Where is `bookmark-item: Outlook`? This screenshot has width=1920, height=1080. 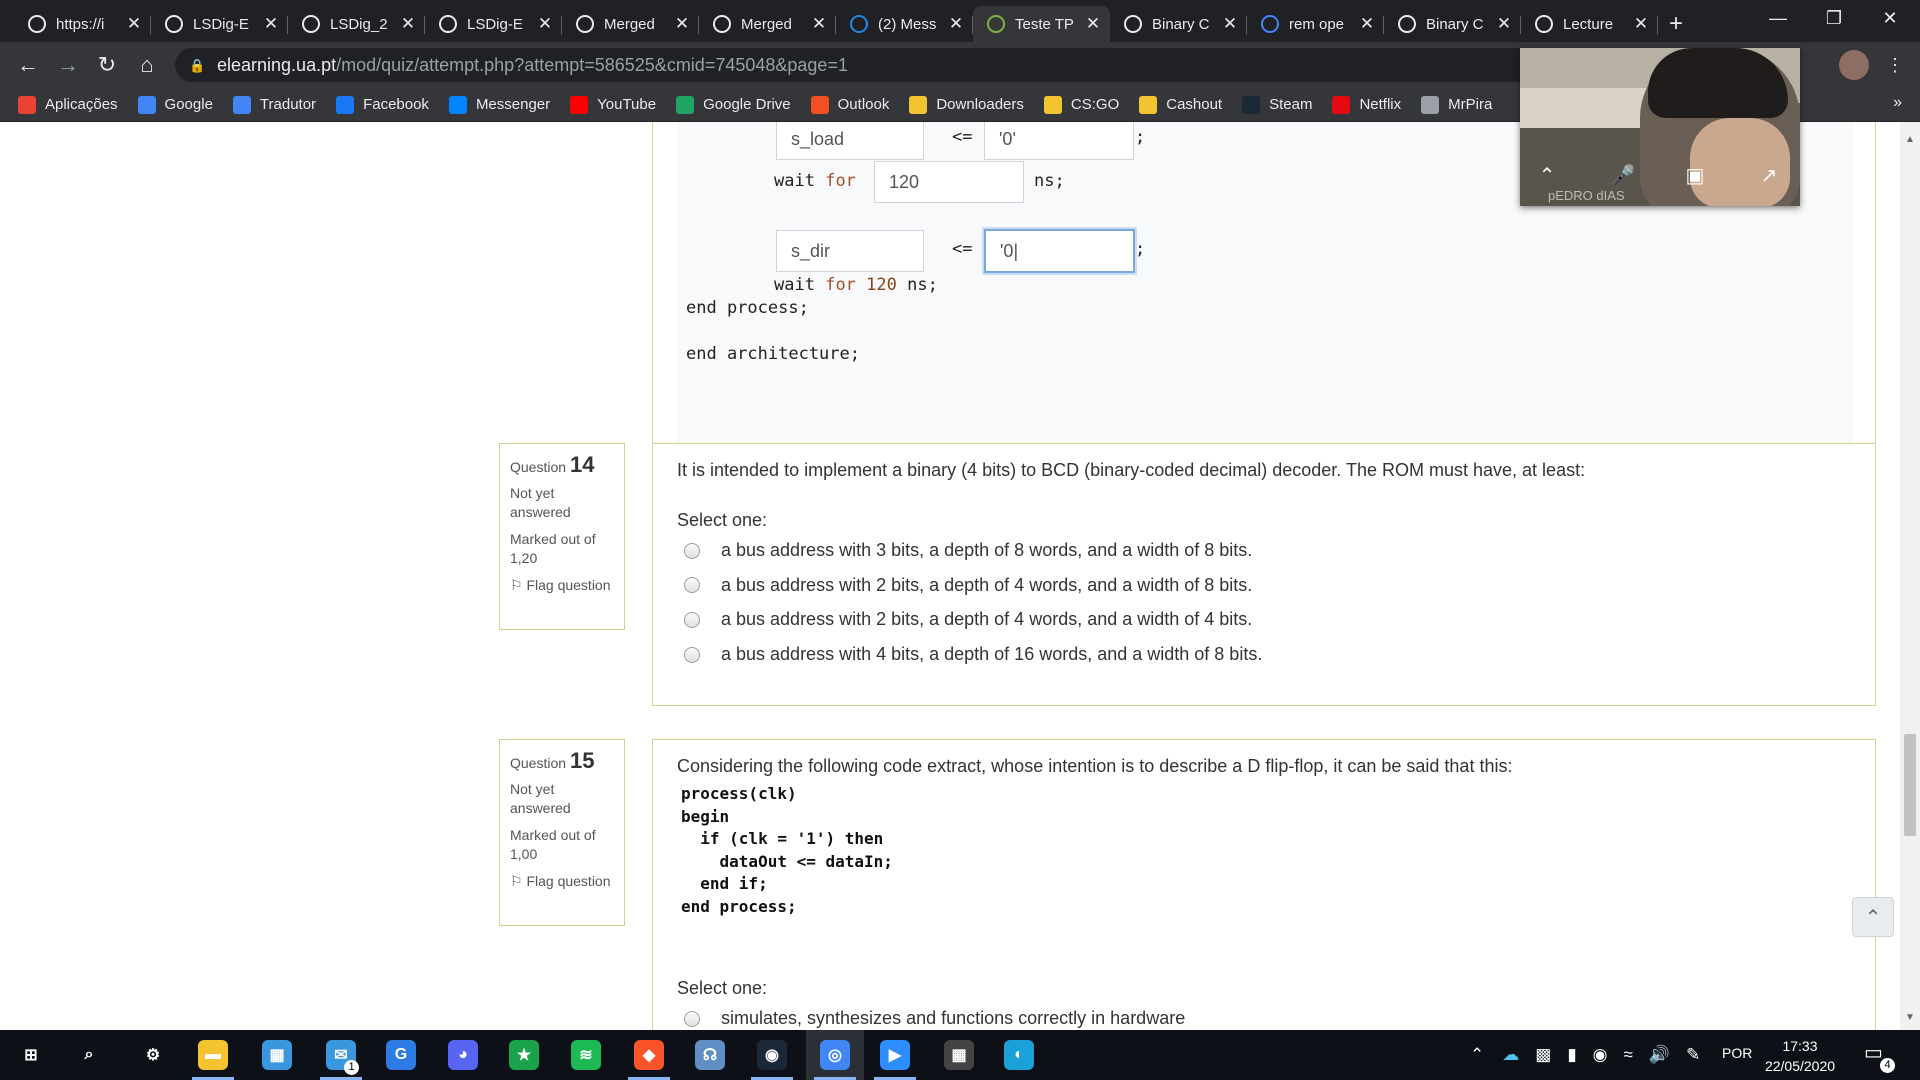
bookmark-item: Outlook is located at coordinates (849, 104).